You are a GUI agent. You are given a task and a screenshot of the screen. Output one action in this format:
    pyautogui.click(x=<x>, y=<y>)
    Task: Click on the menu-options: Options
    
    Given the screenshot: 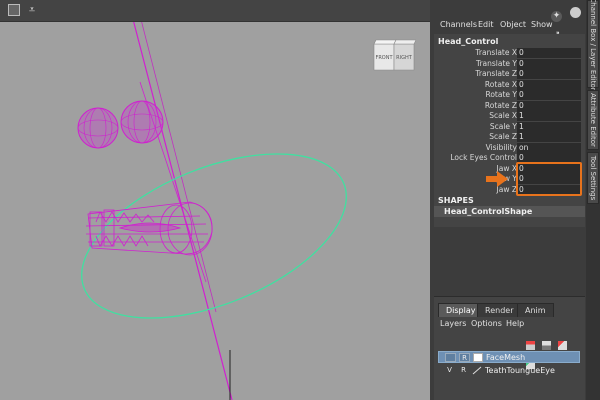 What is the action you would take?
    pyautogui.click(x=486, y=323)
    